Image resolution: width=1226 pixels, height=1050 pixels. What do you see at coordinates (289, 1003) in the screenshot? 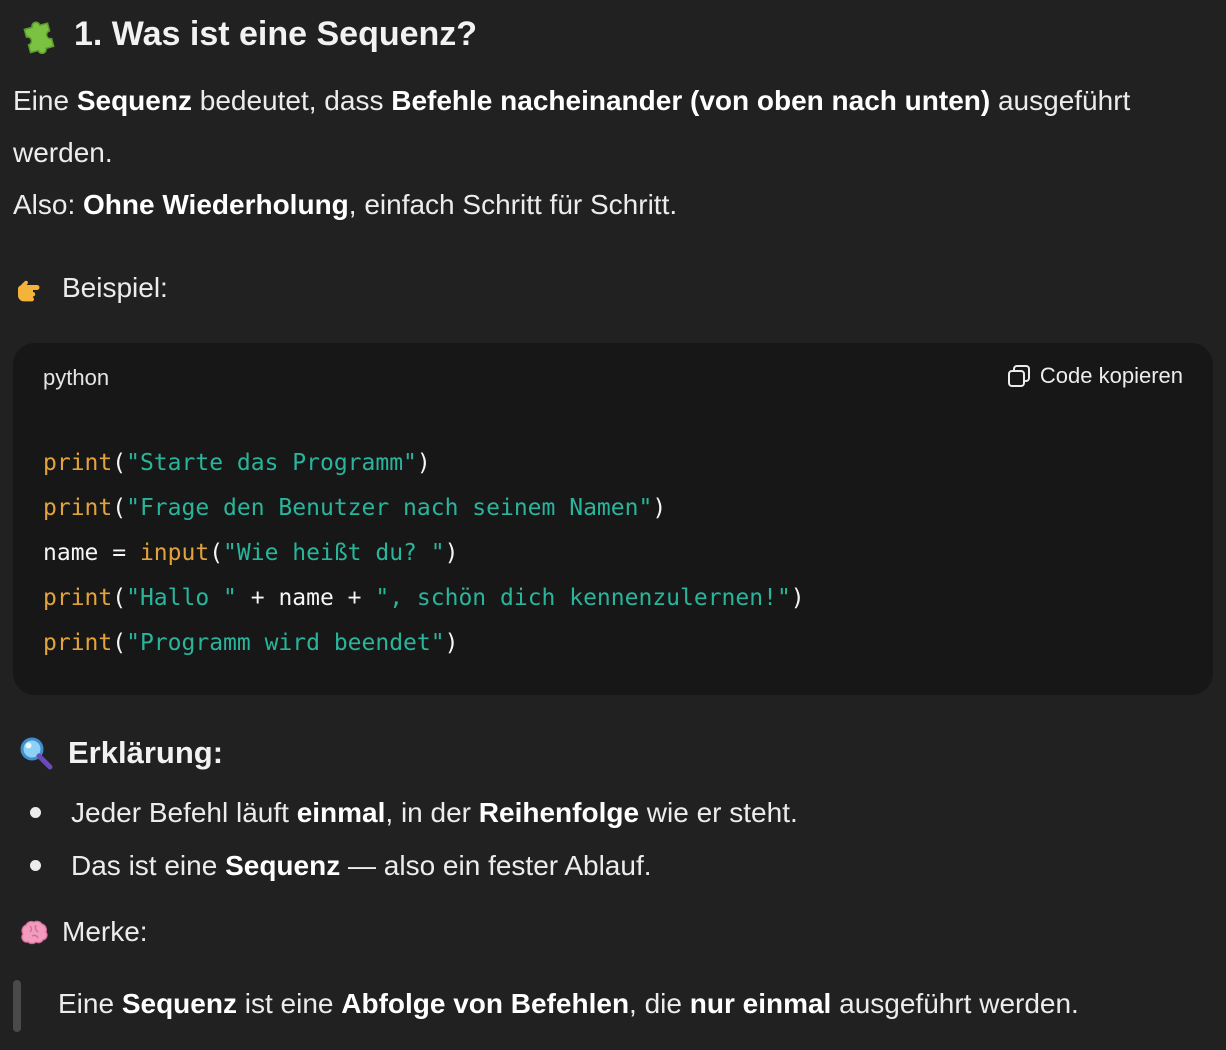
I see `text-run: ist eine` at bounding box center [289, 1003].